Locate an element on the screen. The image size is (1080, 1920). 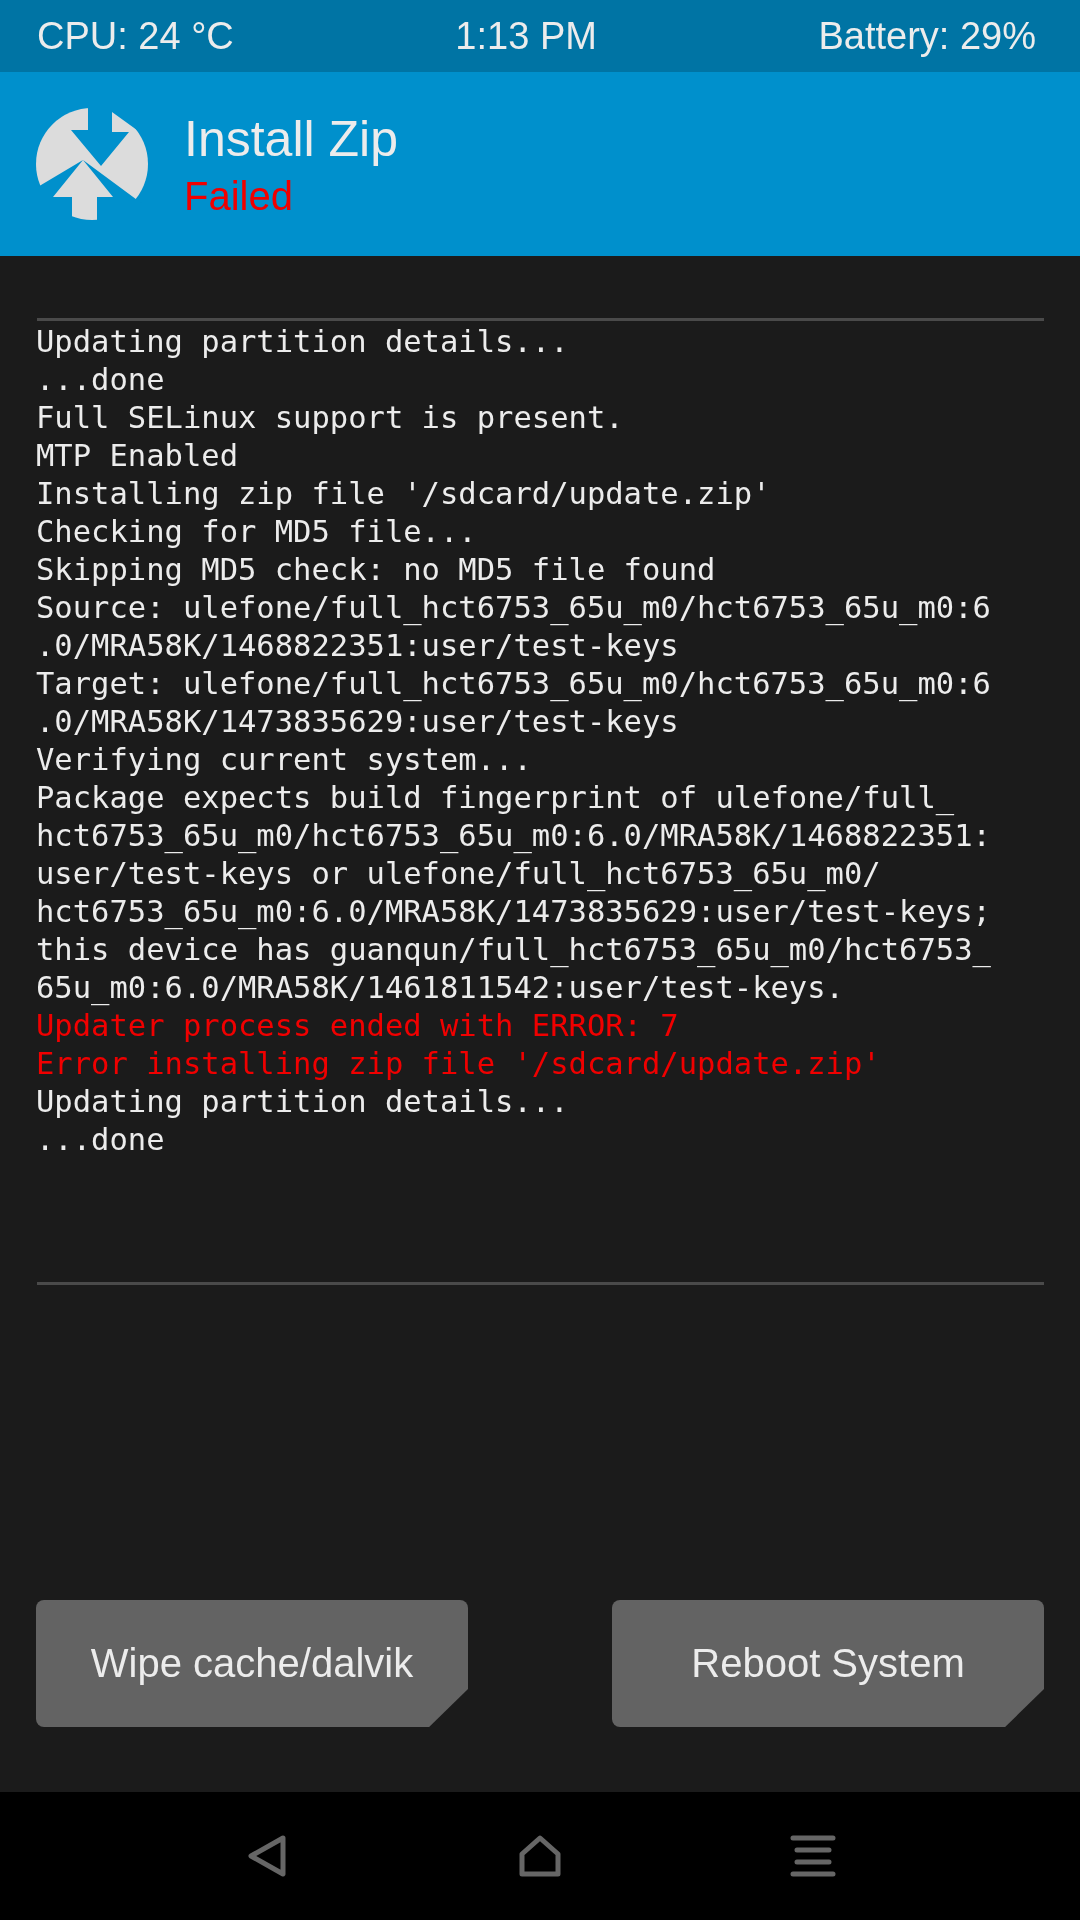
log-line: Package expects build fingerprint of ulefone/full_ is located at coordinates (495, 798).